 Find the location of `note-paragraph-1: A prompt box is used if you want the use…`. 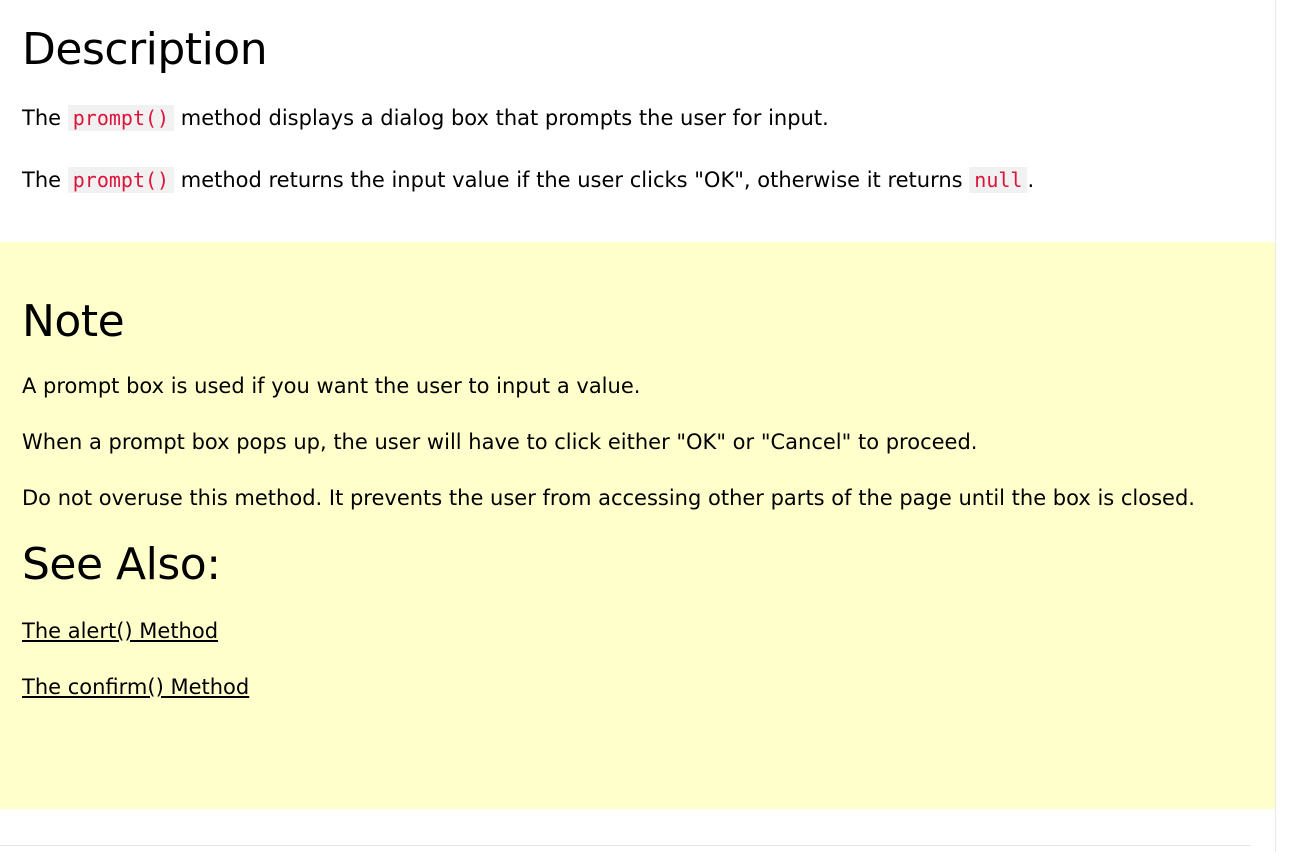

note-paragraph-1: A prompt box is used if you want the use… is located at coordinates (331, 386).